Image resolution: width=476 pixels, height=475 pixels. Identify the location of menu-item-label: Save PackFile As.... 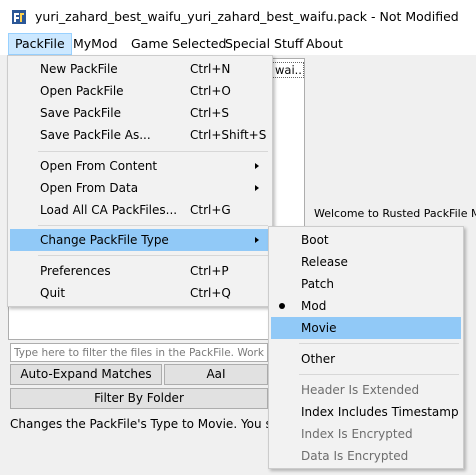
(95, 135).